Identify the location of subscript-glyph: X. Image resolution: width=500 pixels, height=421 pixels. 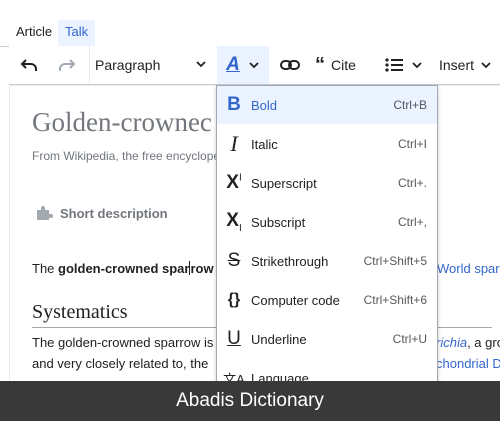
(232, 221).